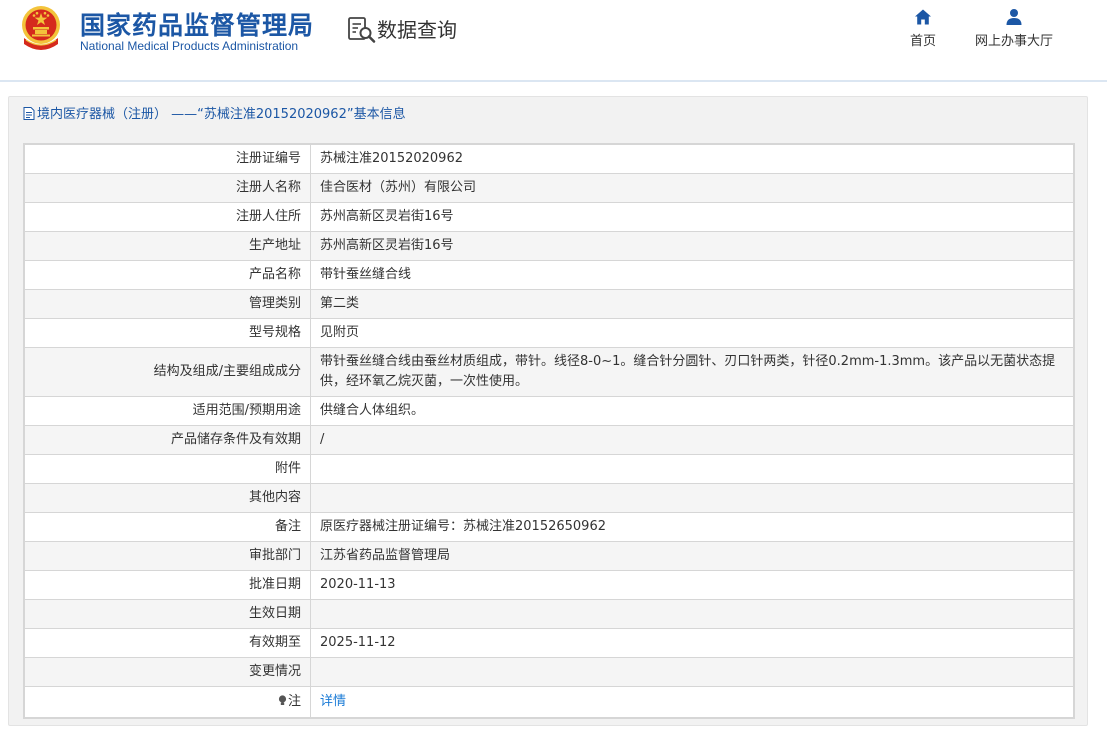  What do you see at coordinates (692, 585) in the screenshot?
I see `field-value: 2020-11-13` at bounding box center [692, 585].